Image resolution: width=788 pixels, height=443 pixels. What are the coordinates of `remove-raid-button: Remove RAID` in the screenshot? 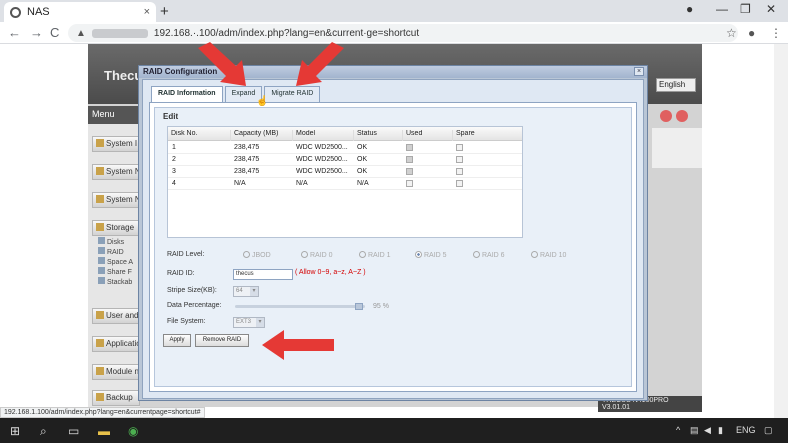 It's located at (222, 340).